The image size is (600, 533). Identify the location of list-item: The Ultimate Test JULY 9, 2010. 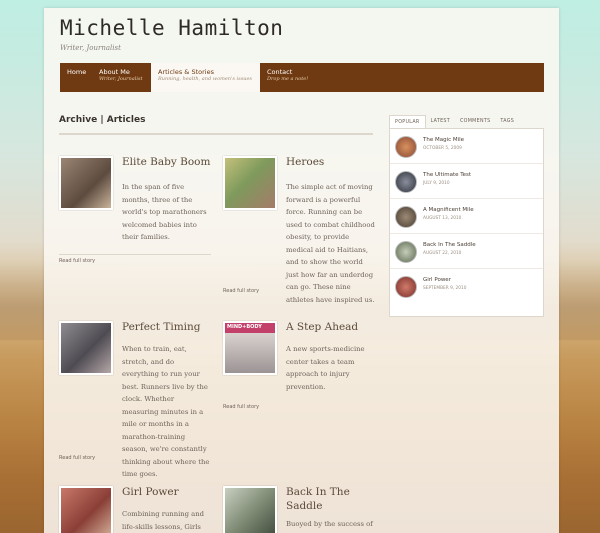
(466, 181).